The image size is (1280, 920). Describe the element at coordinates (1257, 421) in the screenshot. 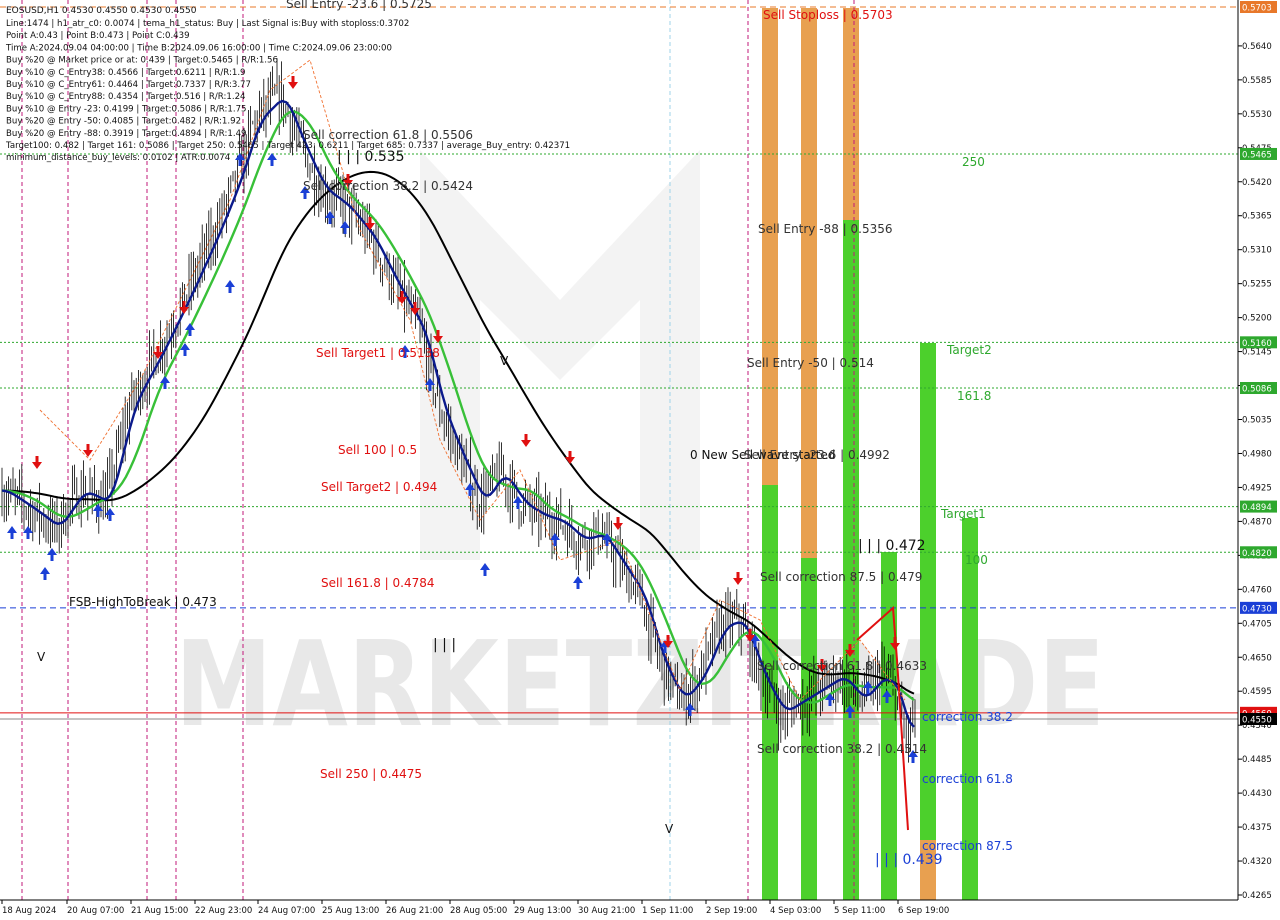

I see `price-tick-label: 0.5035` at that location.